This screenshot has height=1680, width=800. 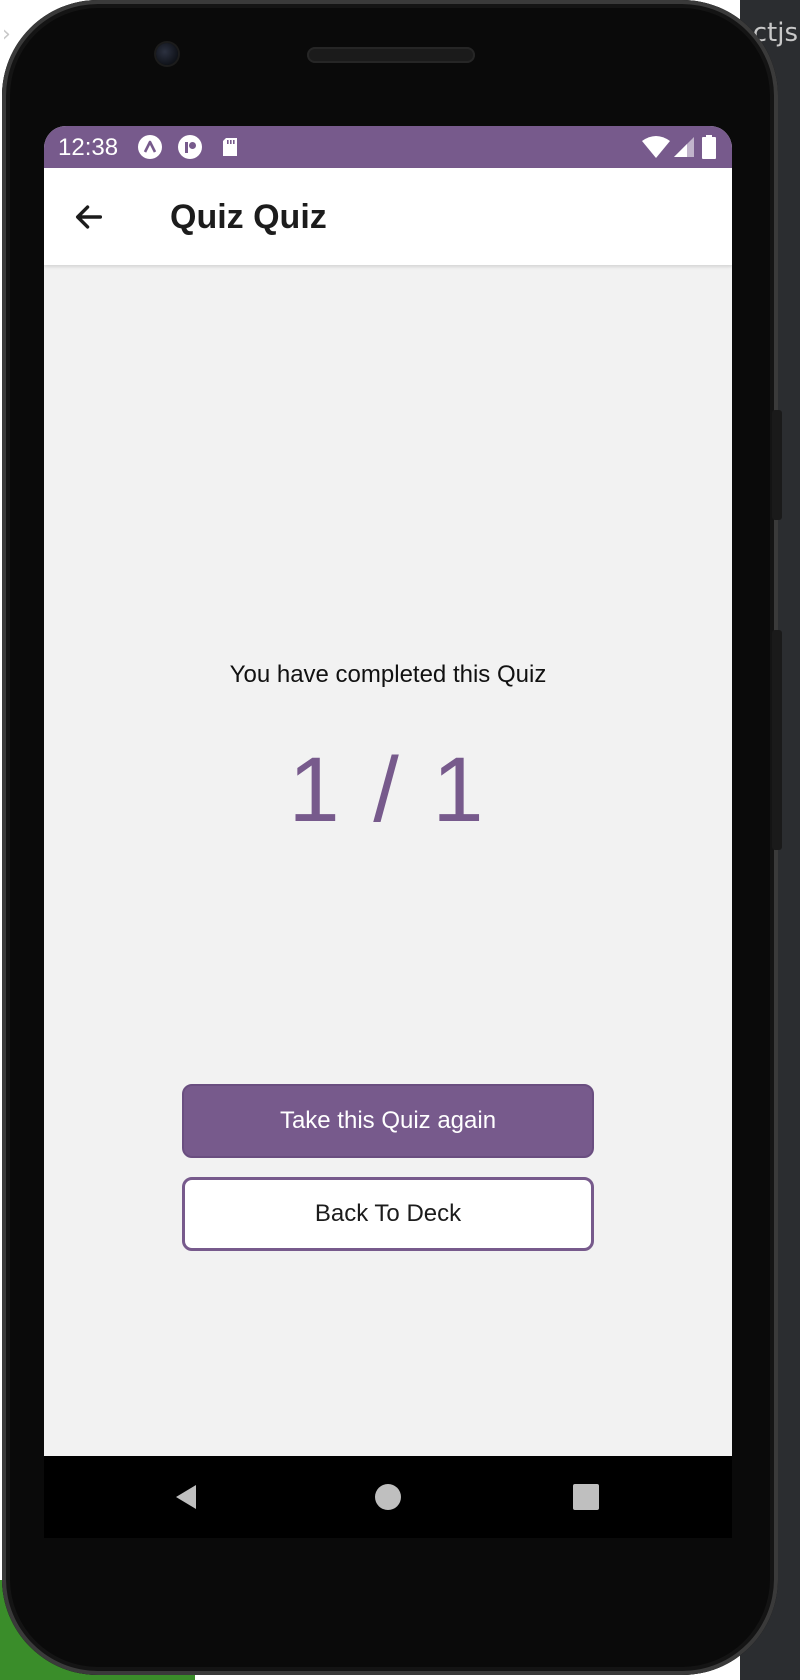 I want to click on sd-card-icon, so click(x=230, y=147).